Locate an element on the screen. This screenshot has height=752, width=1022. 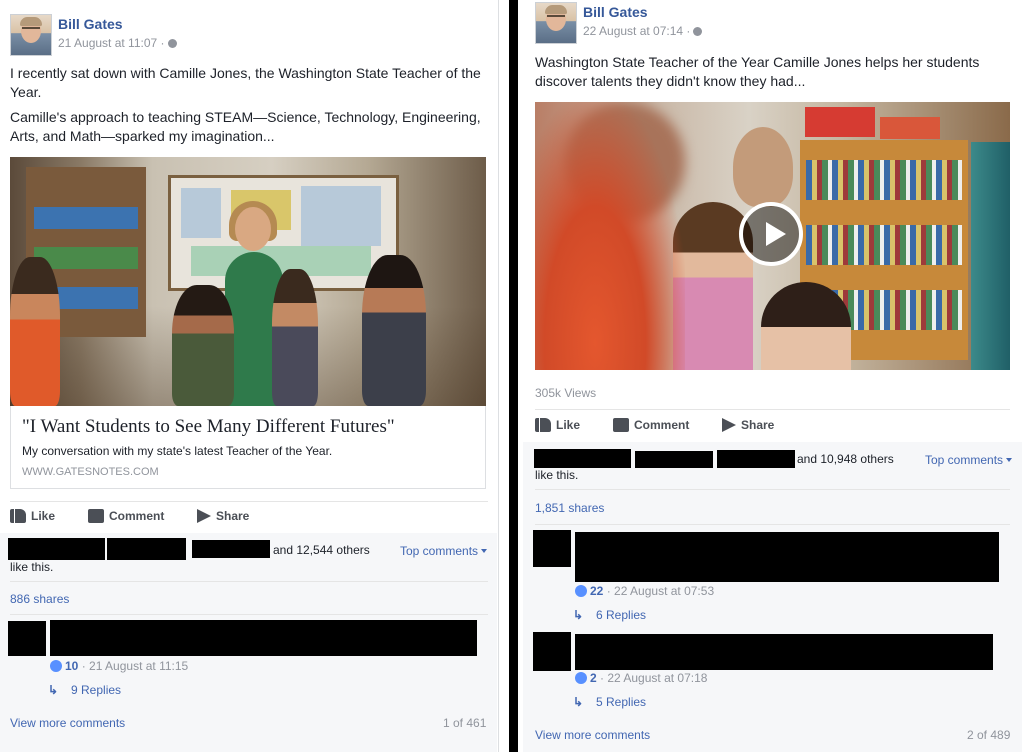
student-graphic is located at coordinates (806, 326).